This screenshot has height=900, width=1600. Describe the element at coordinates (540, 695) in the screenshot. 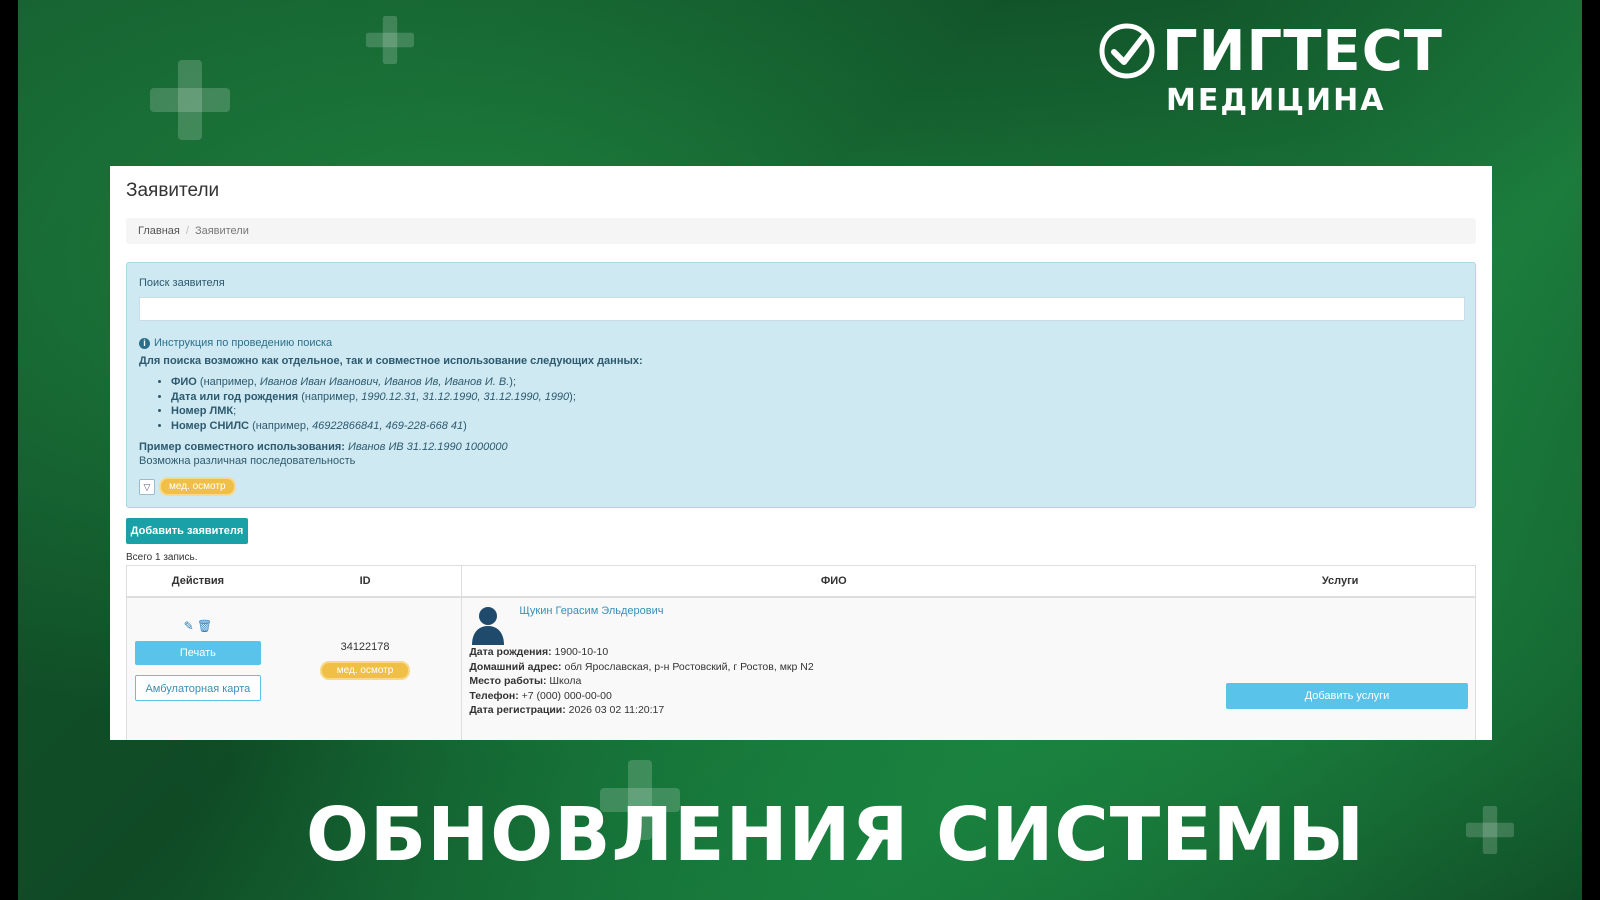

I see `phone: Телефон: +7 (000) 000-00-00` at that location.